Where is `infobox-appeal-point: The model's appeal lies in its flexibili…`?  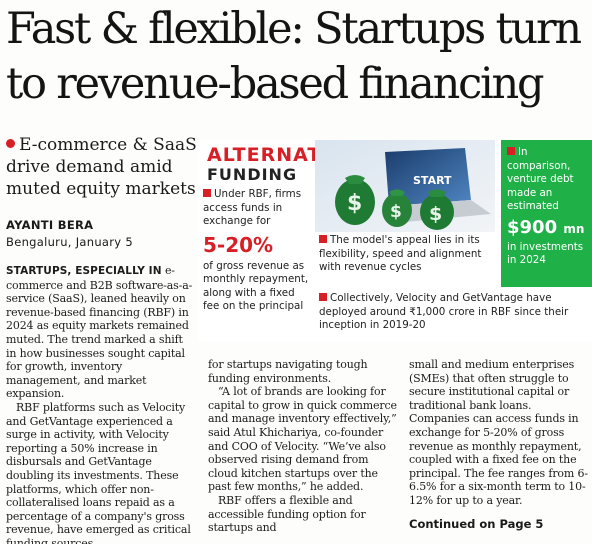 infobox-appeal-point: The model's appeal lies in its flexibili… is located at coordinates (408, 254).